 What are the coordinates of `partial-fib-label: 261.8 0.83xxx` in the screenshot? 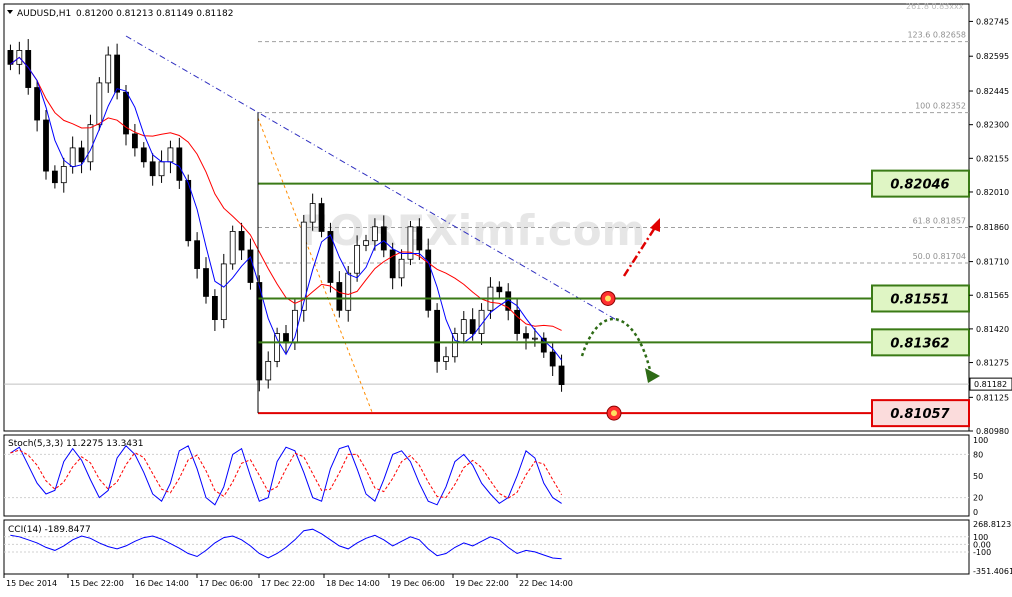 It's located at (935, 6).